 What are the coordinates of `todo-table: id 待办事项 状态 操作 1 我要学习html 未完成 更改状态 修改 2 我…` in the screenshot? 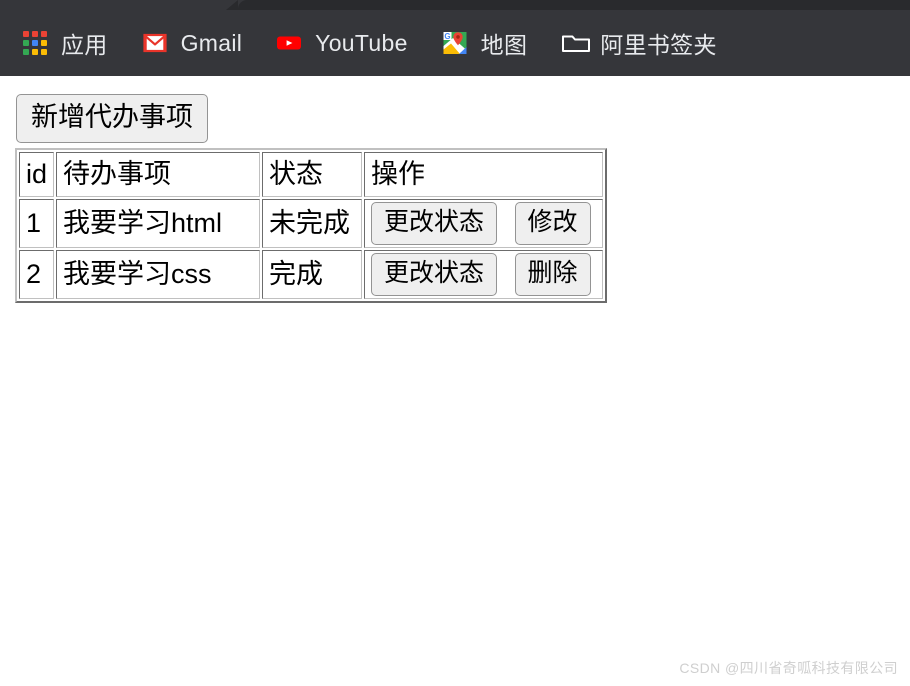 It's located at (311, 226).